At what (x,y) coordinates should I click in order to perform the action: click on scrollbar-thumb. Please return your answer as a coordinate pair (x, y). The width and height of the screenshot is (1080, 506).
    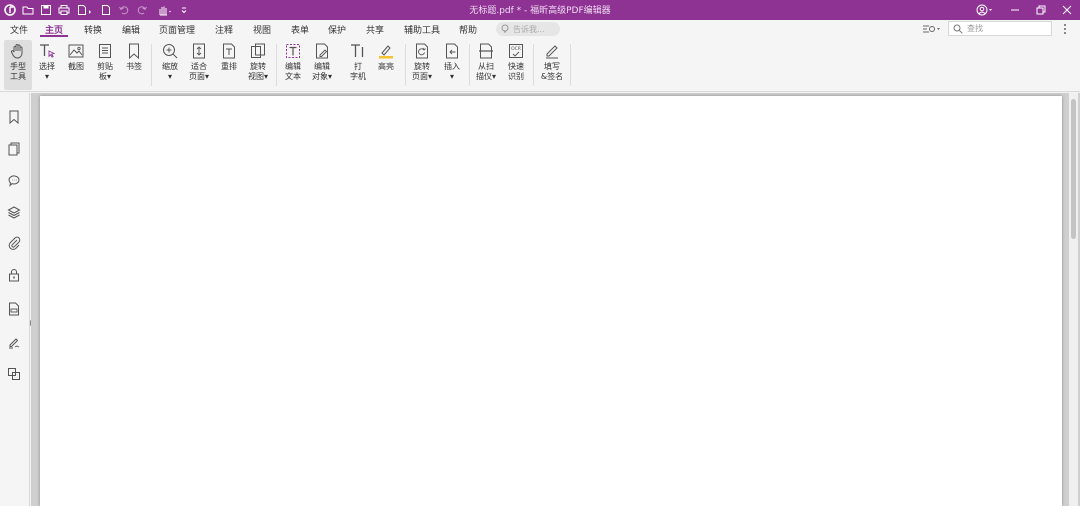
    Looking at the image, I should click on (1073, 169).